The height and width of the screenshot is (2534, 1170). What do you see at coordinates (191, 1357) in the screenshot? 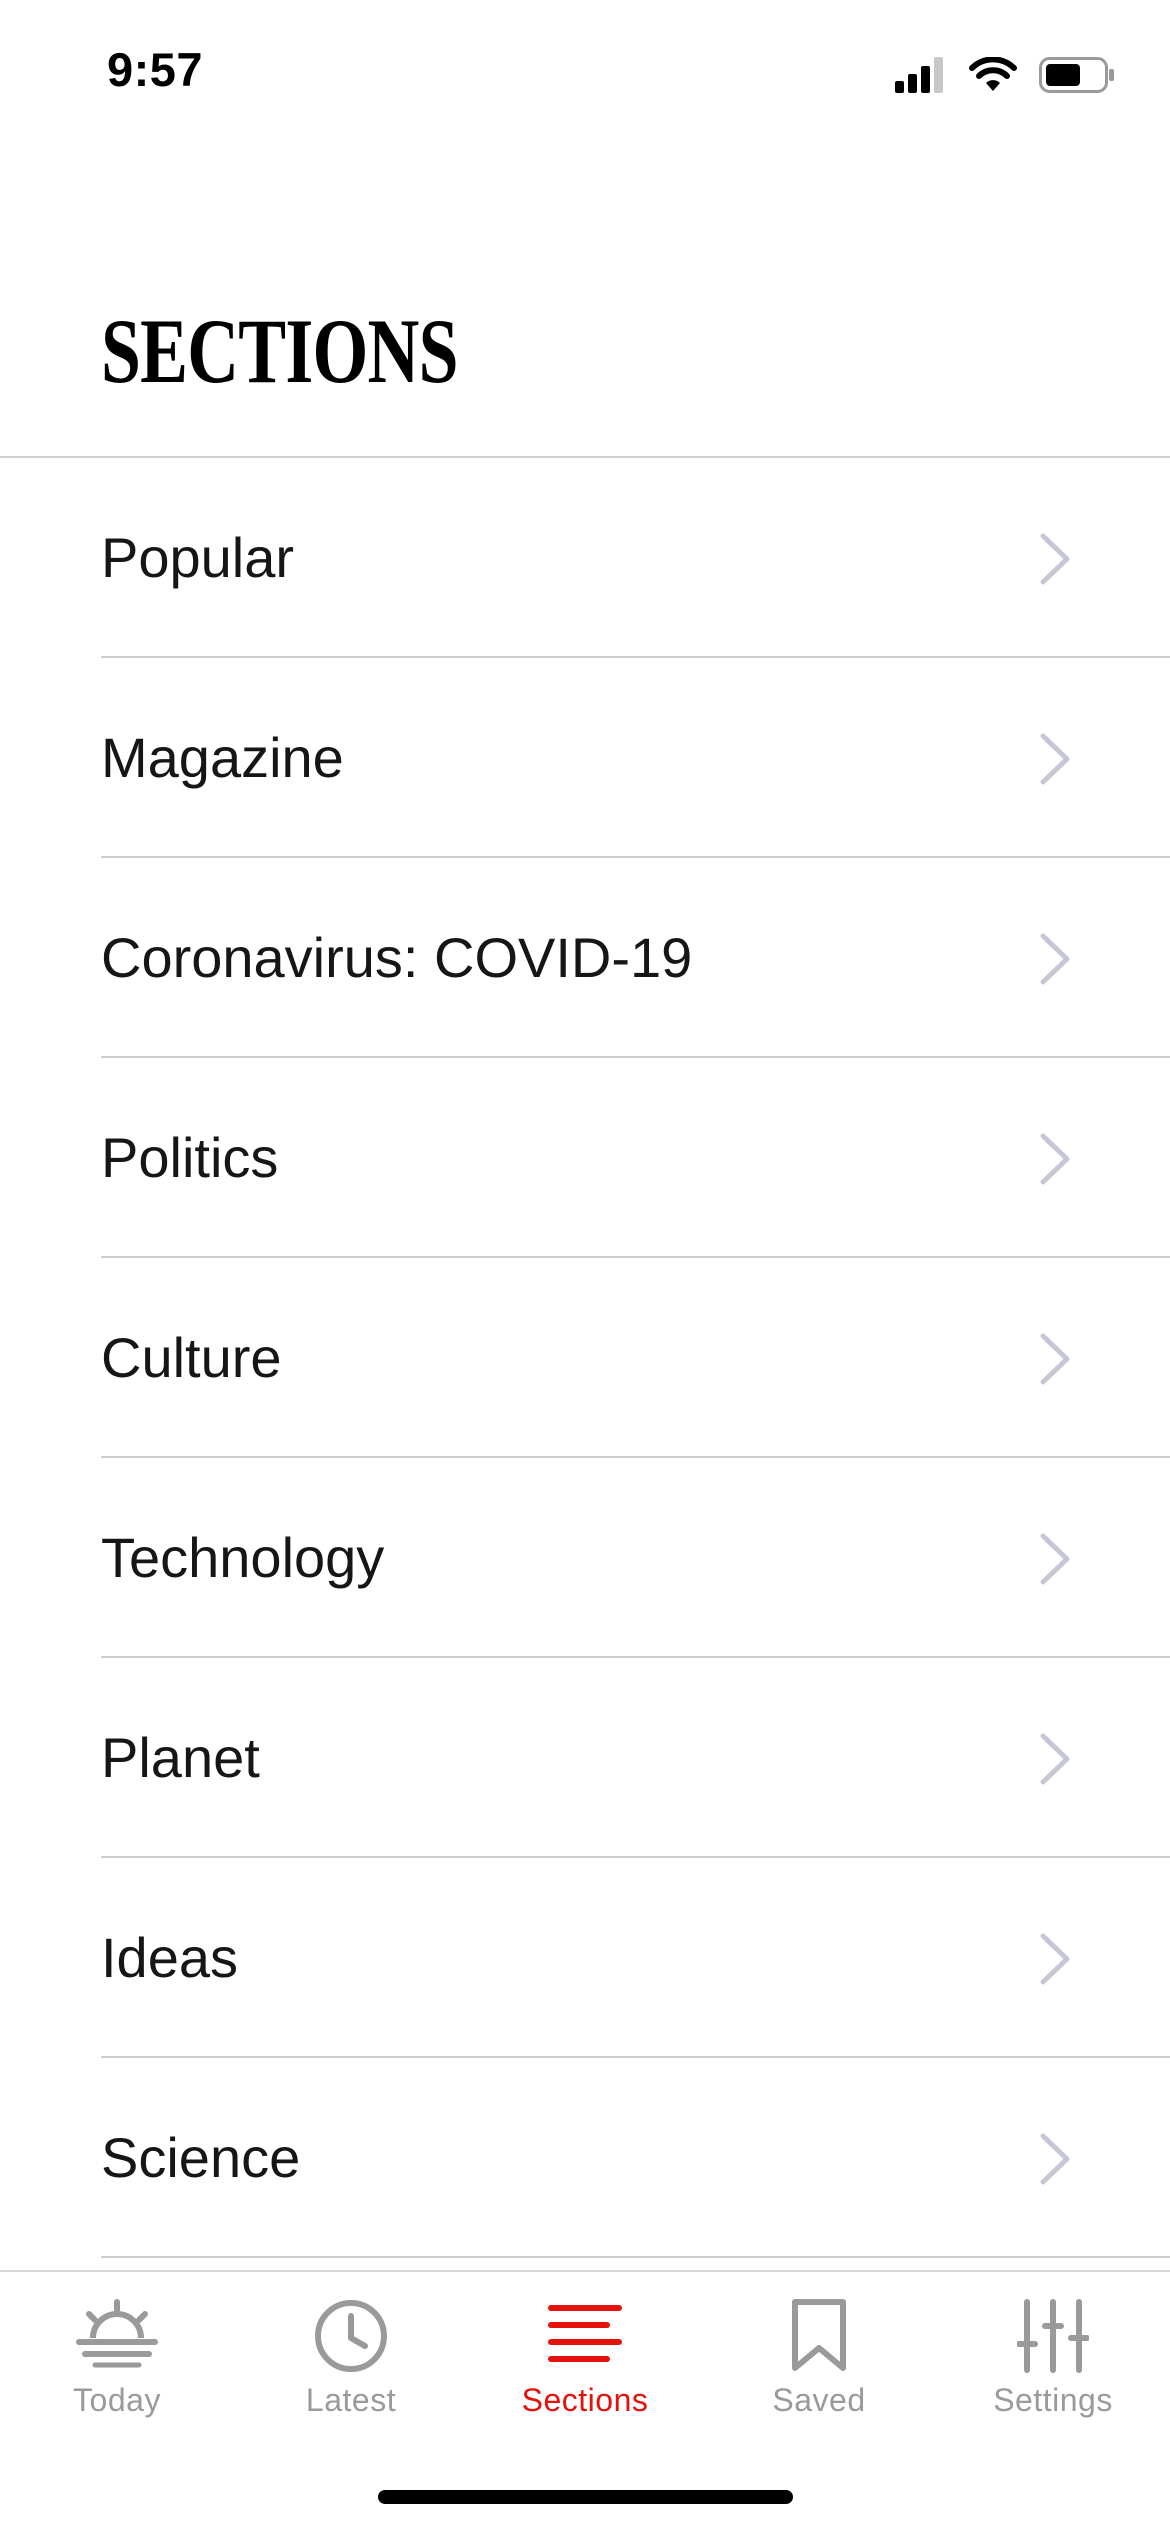
I see `section-item-label: Culture` at bounding box center [191, 1357].